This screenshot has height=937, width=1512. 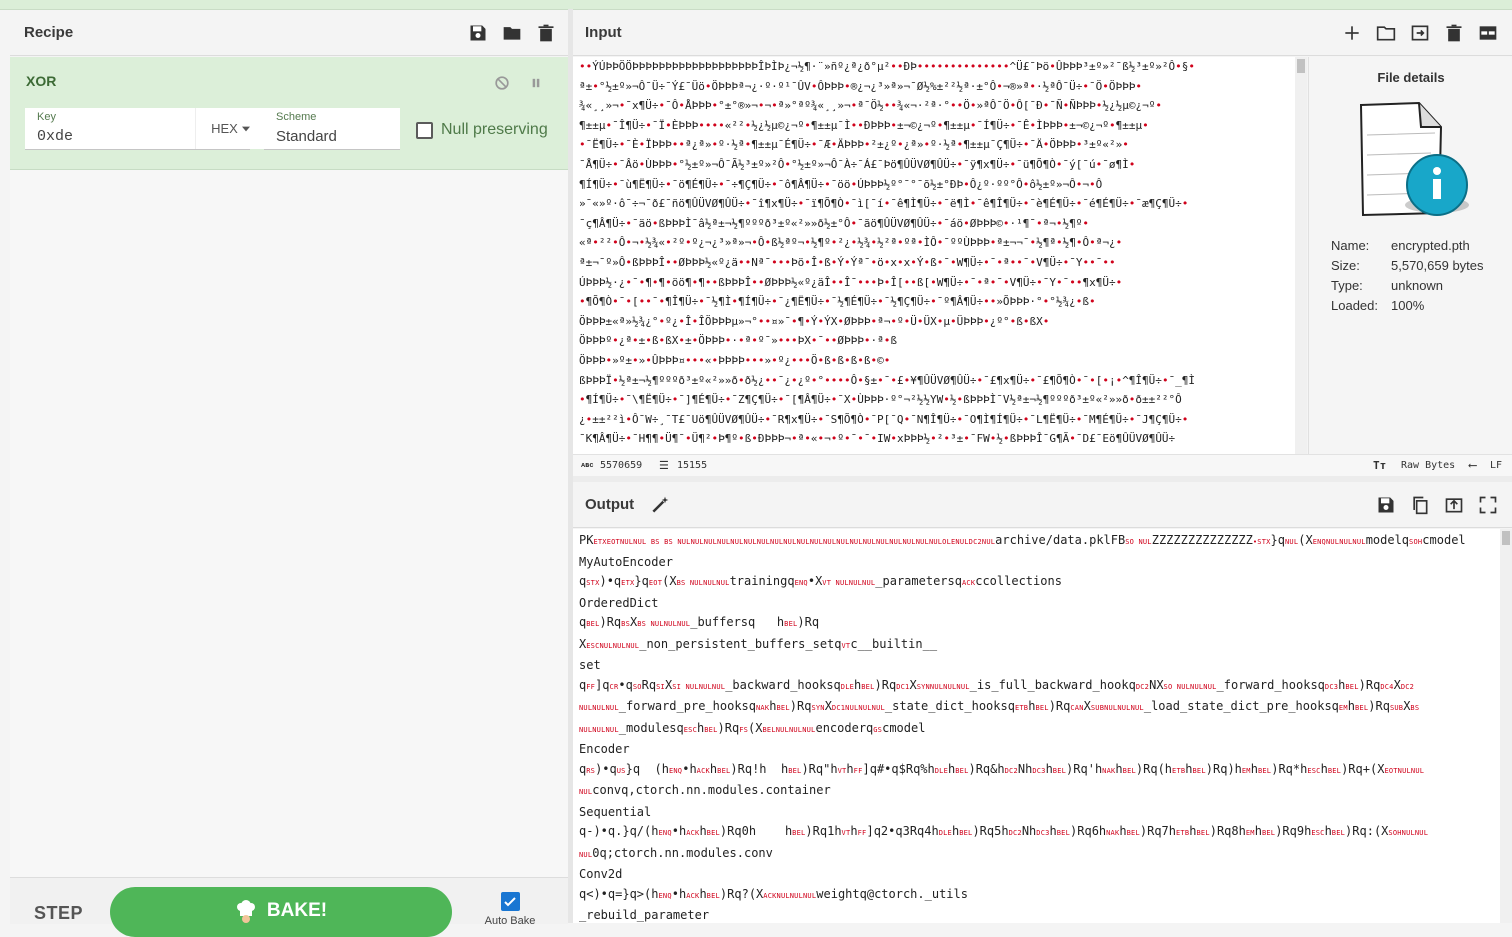 What do you see at coordinates (546, 33) in the screenshot?
I see `clear-recipe-trash-icon` at bounding box center [546, 33].